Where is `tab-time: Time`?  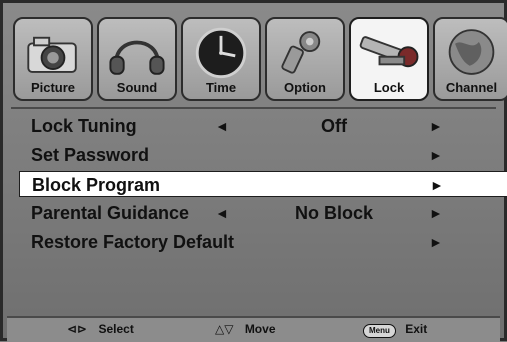
tab-time: Time is located at coordinates (221, 59).